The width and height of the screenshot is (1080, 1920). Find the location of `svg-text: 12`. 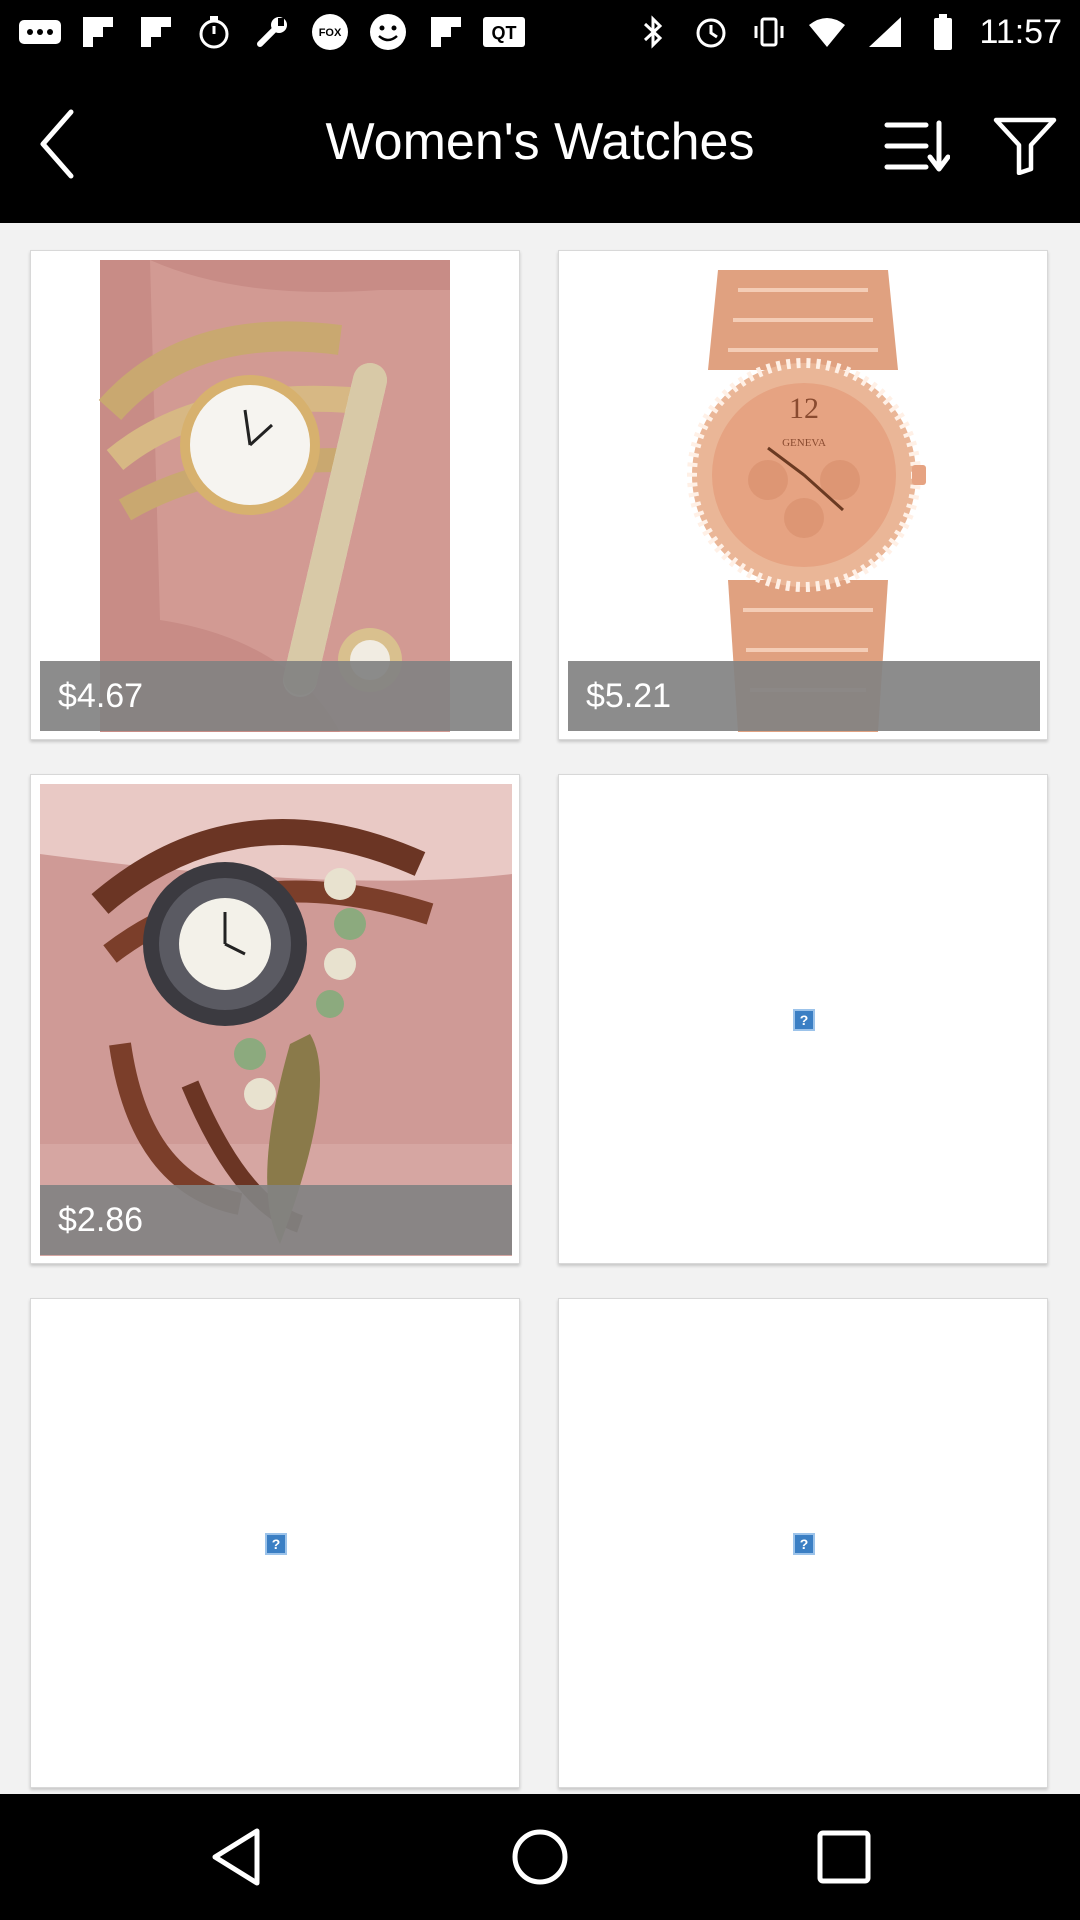

svg-text: 12 is located at coordinates (804, 408).